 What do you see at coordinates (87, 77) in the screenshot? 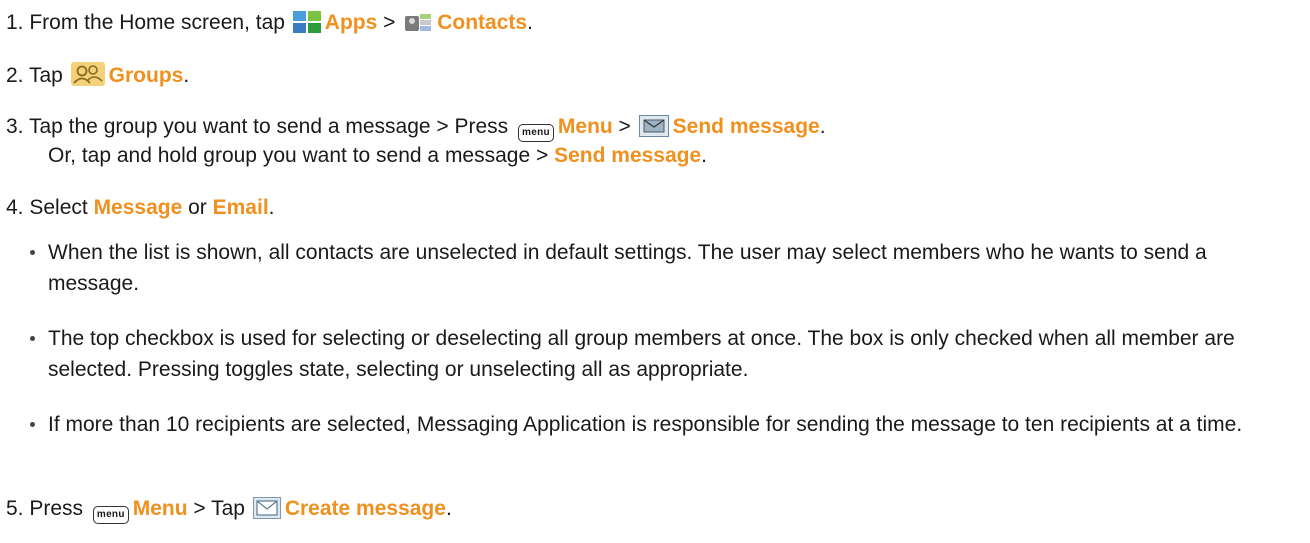
I see `groups-icon` at bounding box center [87, 77].